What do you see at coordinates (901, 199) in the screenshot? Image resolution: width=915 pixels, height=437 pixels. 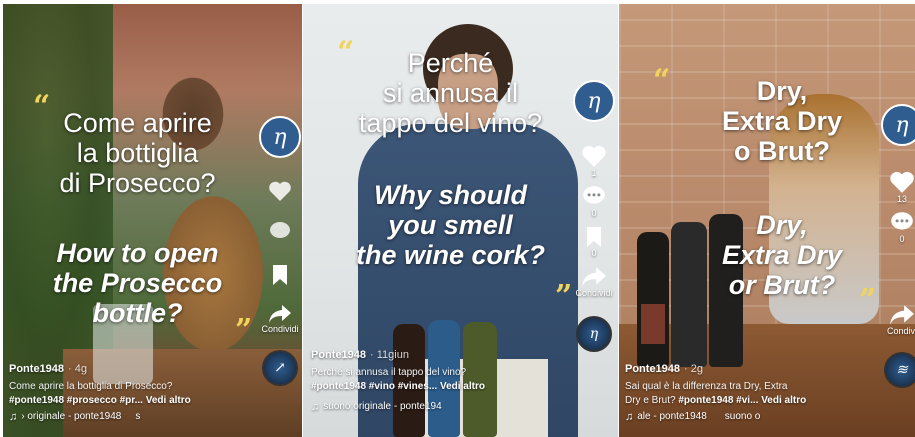 I see `like-count: 13` at bounding box center [901, 199].